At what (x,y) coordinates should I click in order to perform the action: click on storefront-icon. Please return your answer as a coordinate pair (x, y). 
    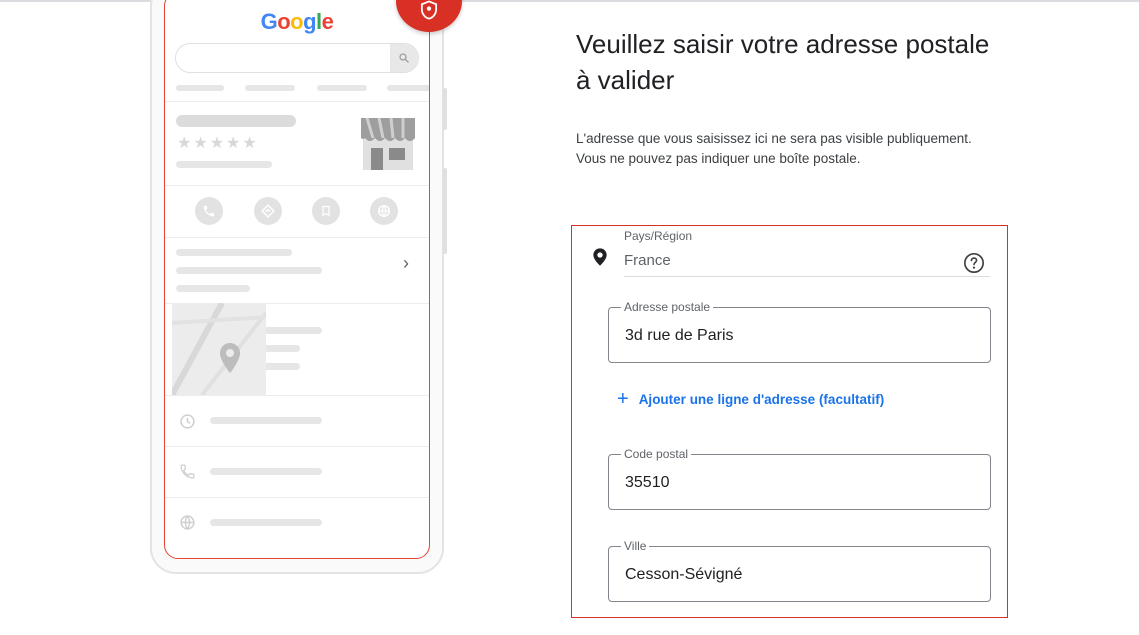
    Looking at the image, I should click on (388, 143).